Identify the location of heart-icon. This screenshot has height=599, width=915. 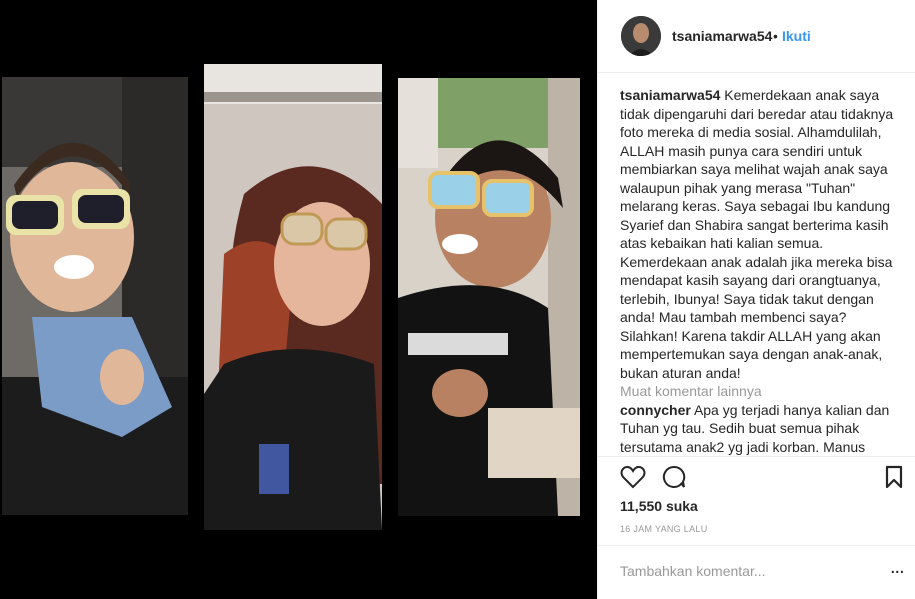
(633, 477).